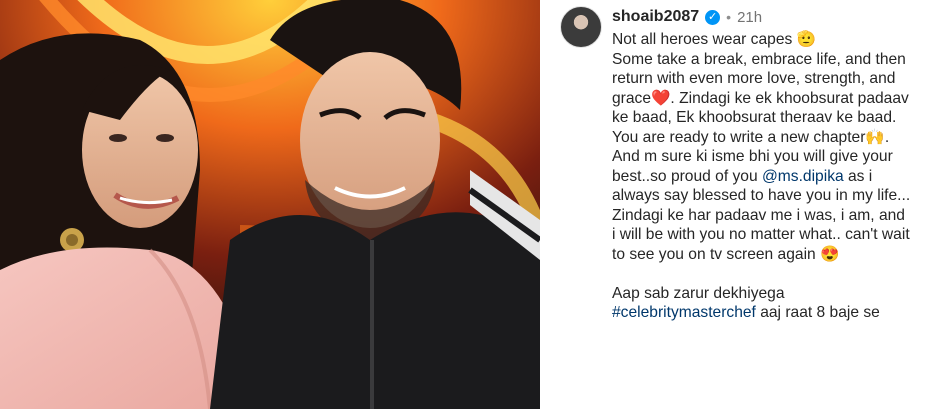 Image resolution: width=932 pixels, height=409 pixels. What do you see at coordinates (714, 39) in the screenshot?
I see `caption-line-1: Not all heroes wear capes 🫡` at bounding box center [714, 39].